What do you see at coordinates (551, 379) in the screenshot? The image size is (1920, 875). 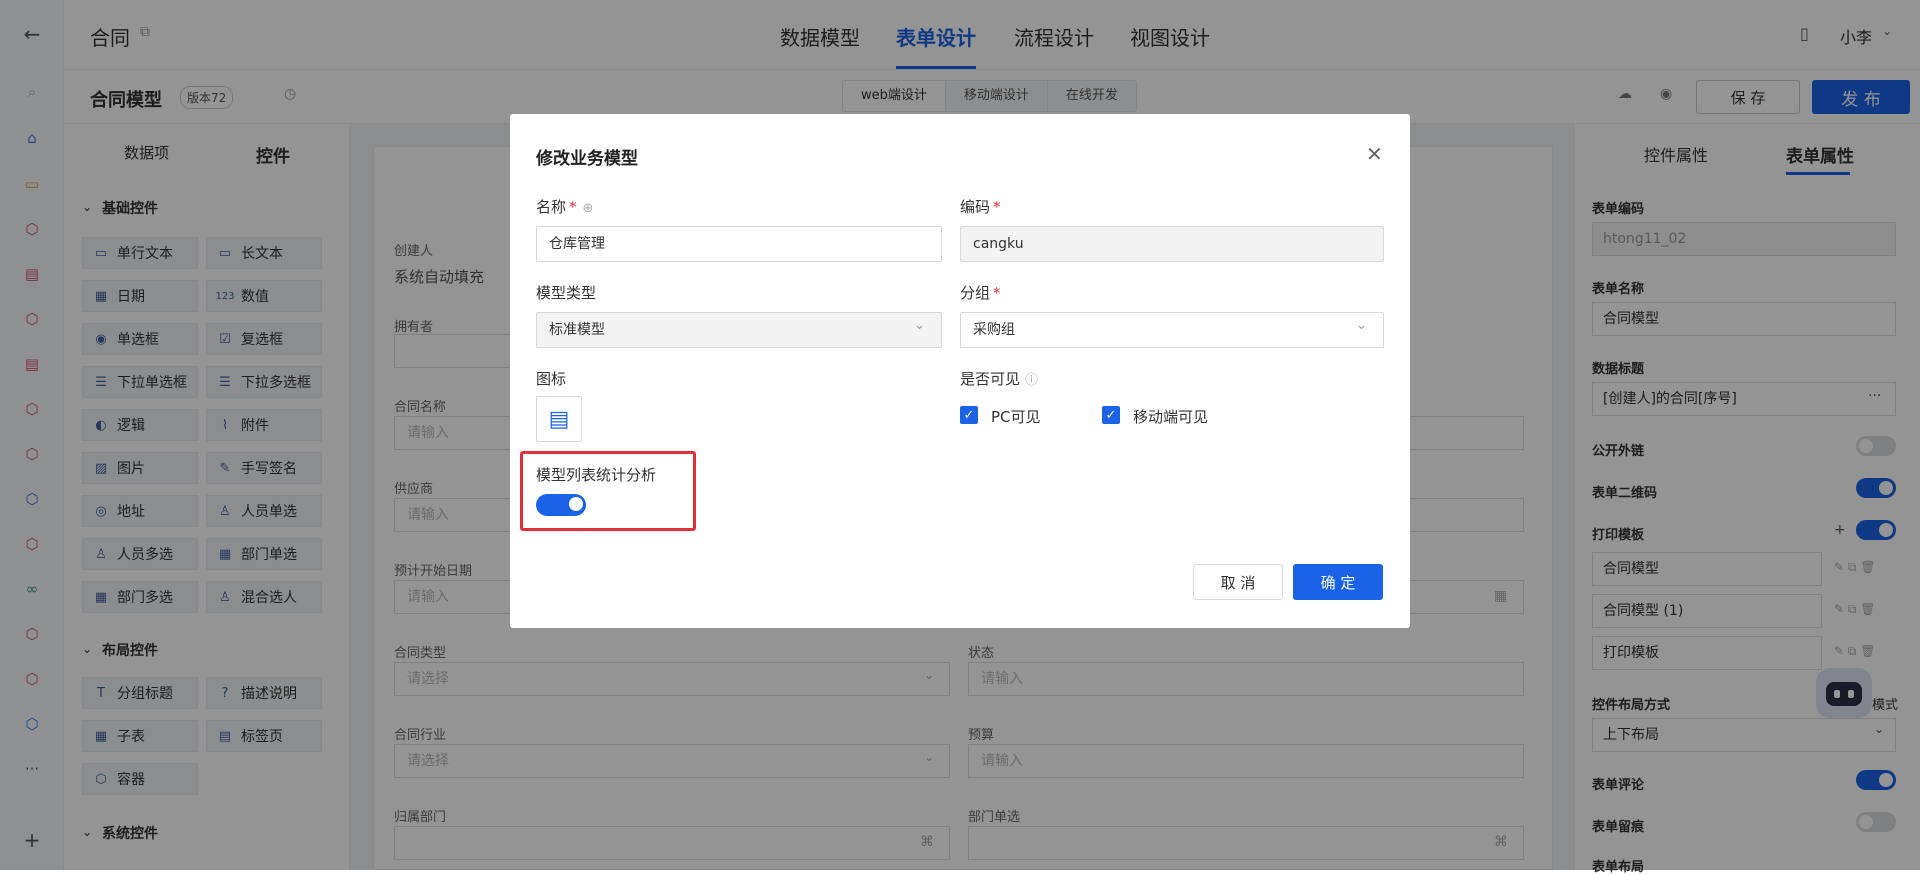 I see `icon-label: 图标` at bounding box center [551, 379].